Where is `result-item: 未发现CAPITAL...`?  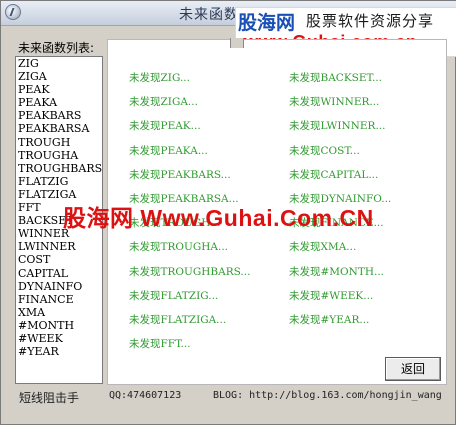
result-item: 未发现CAPITAL... is located at coordinates (334, 174).